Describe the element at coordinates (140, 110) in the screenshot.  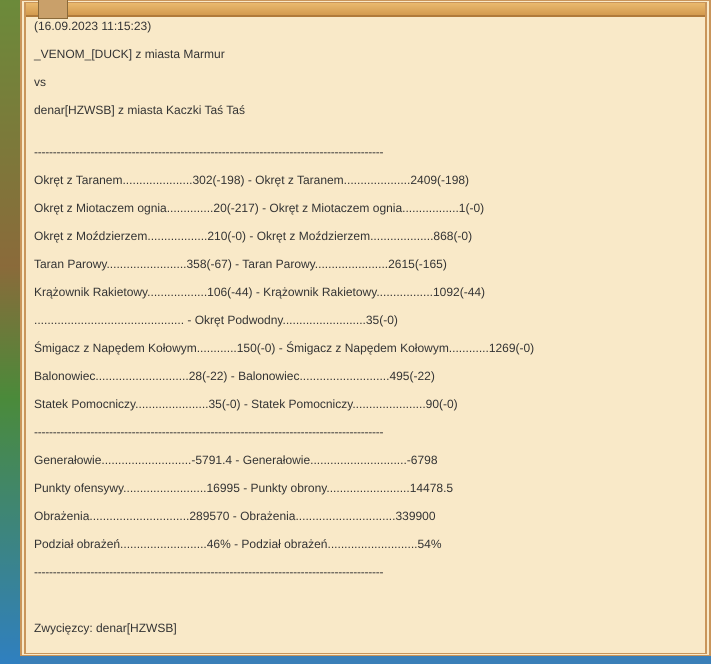
I see `report-line: denar[HZWSB] z miasta Kaczki Taś Taś` at that location.